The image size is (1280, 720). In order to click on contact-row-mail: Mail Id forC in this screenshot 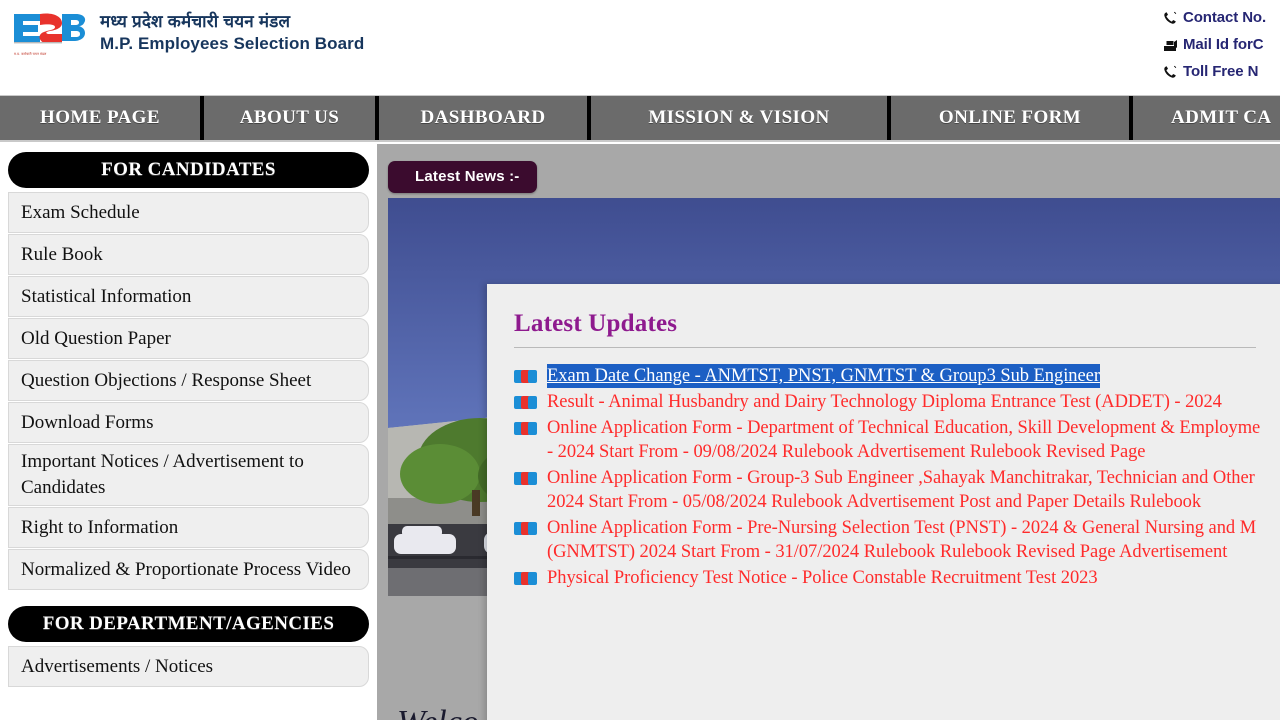, I will do `click(1221, 44)`.